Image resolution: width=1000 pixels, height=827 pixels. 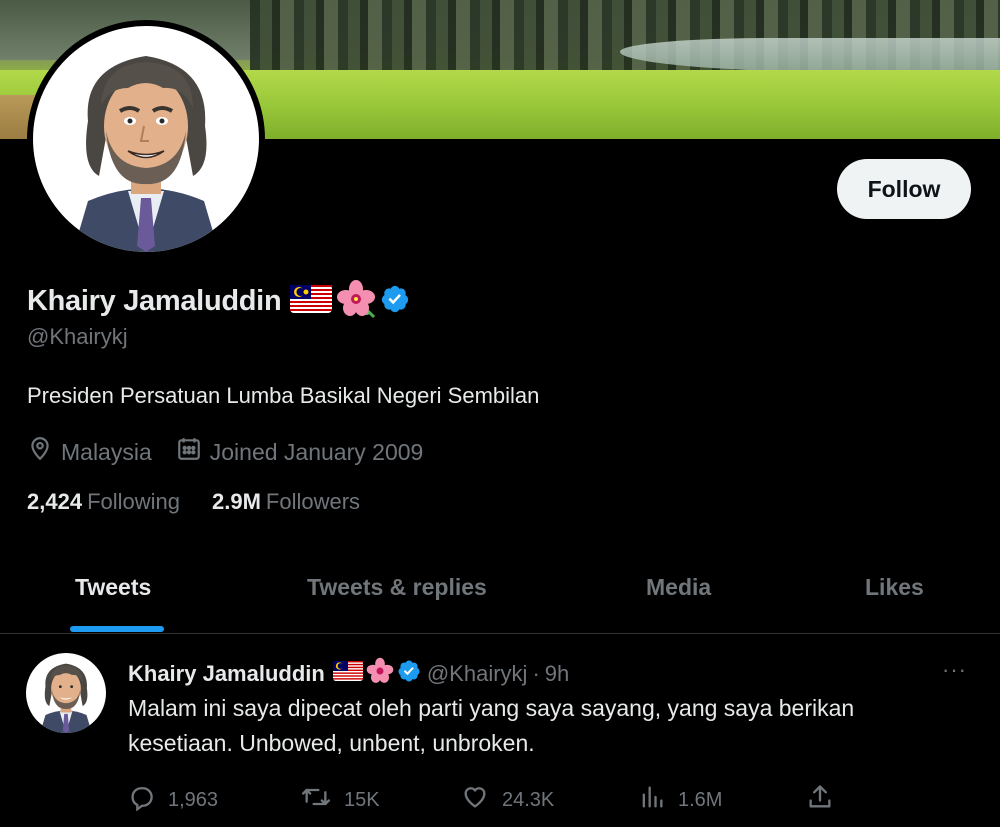 What do you see at coordinates (528, 799) in the screenshot?
I see `like-count: 24.3K` at bounding box center [528, 799].